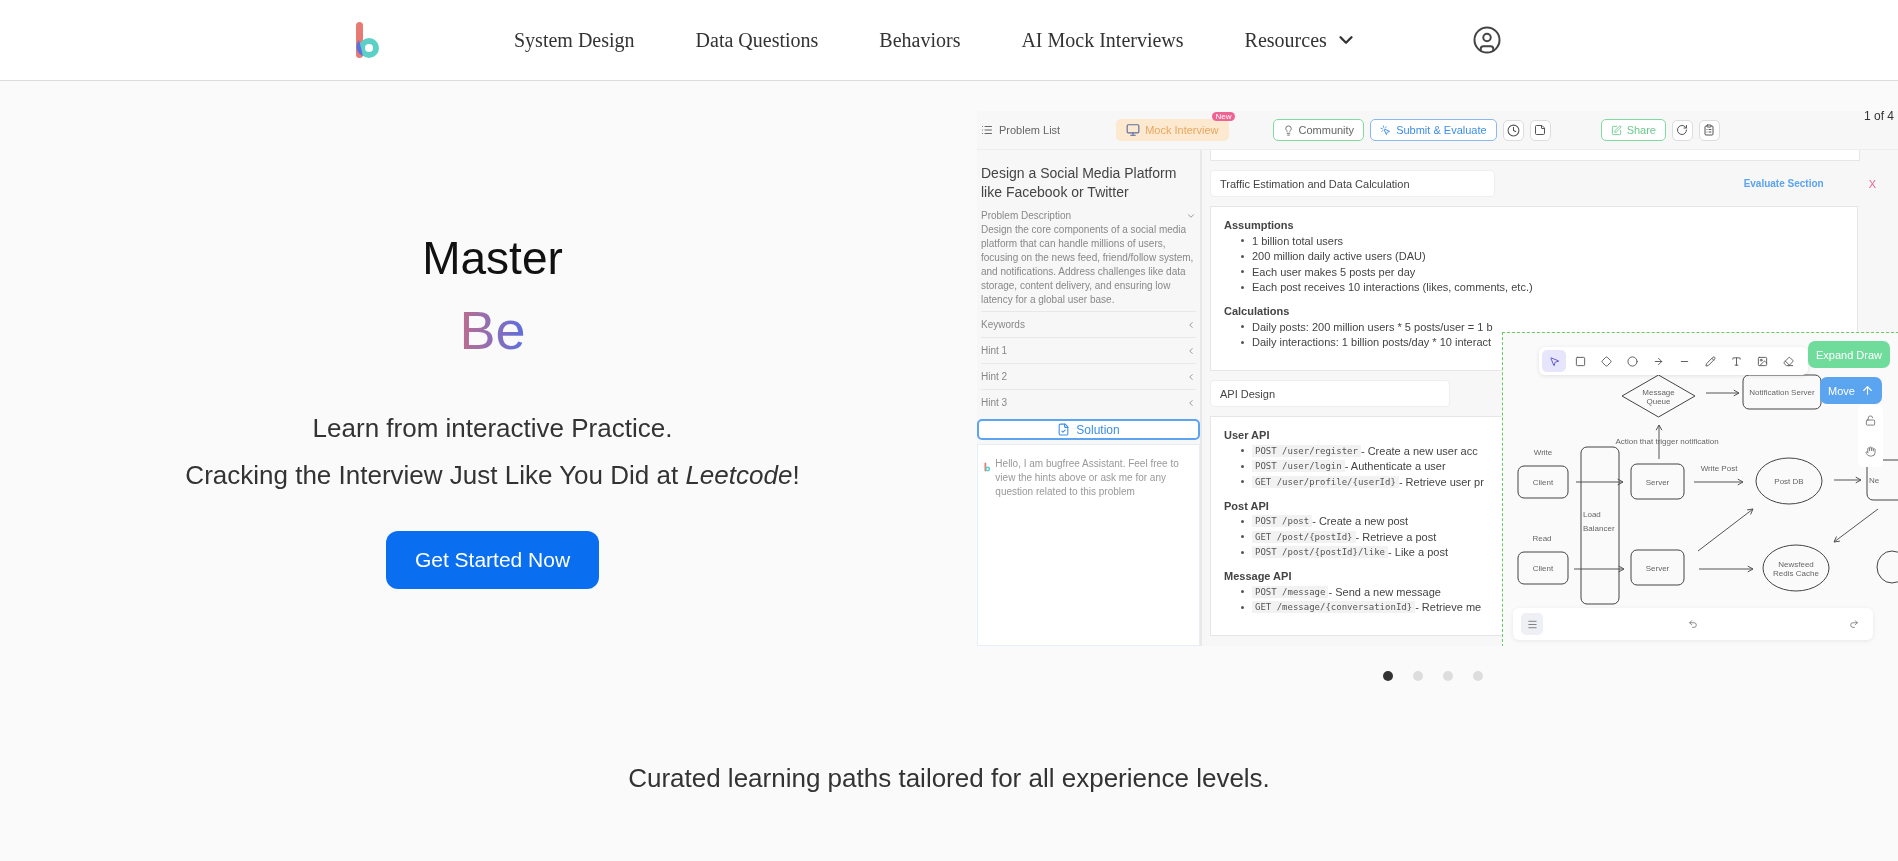 The height and width of the screenshot is (861, 1898). Describe the element at coordinates (1782, 392) in the screenshot. I see `diagram-node: Notification Server` at that location.